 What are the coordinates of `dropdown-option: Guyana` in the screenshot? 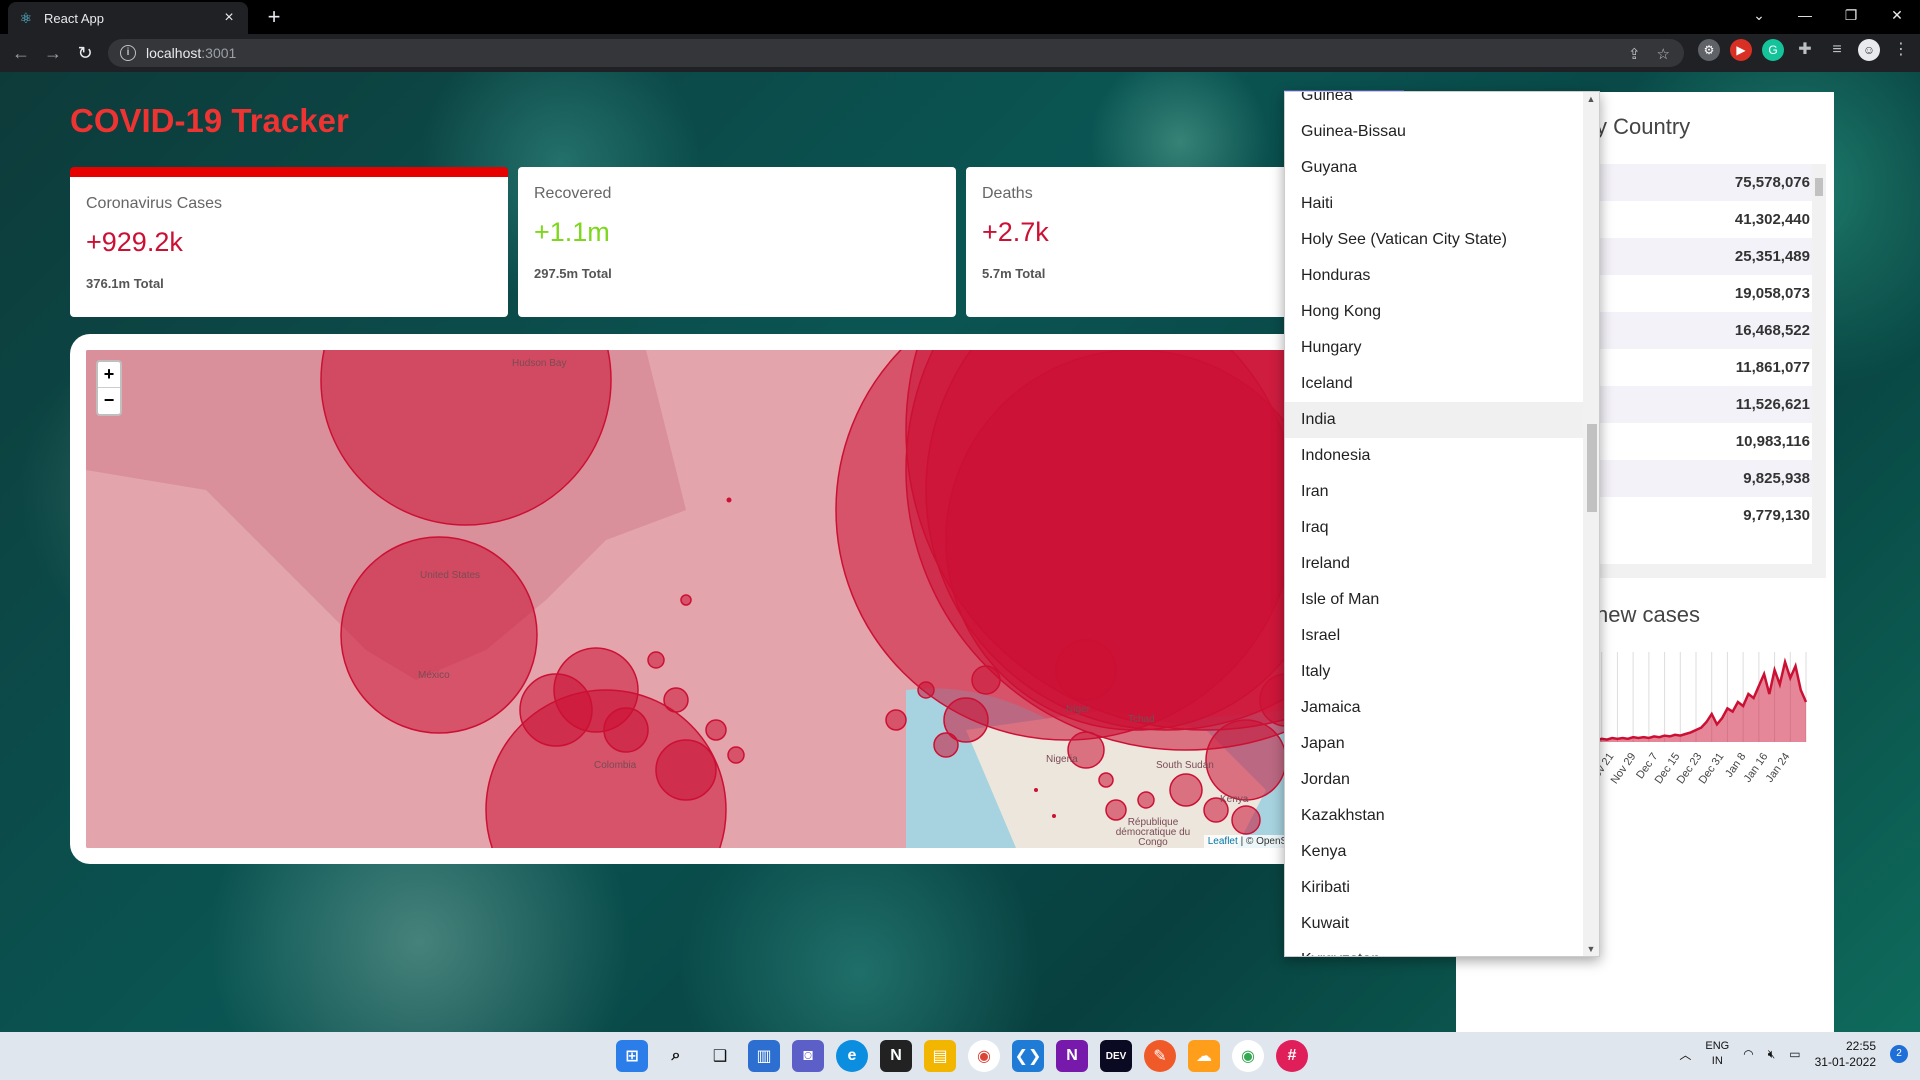 It's located at (1435, 168).